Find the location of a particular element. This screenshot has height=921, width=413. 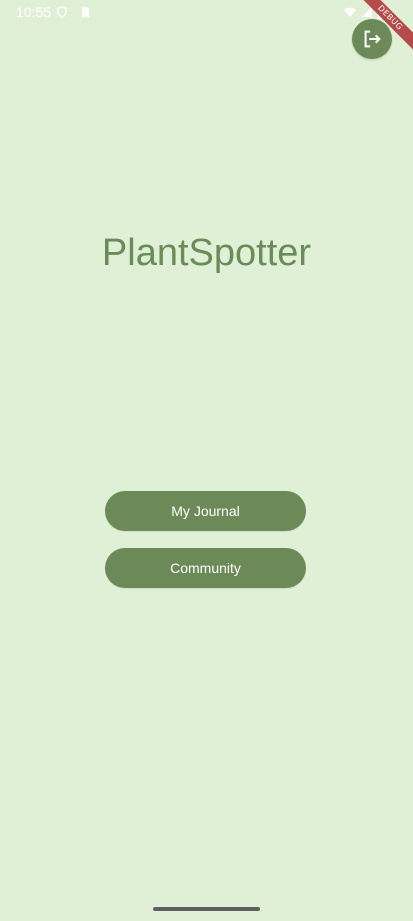

battery-icon is located at coordinates (383, 12).